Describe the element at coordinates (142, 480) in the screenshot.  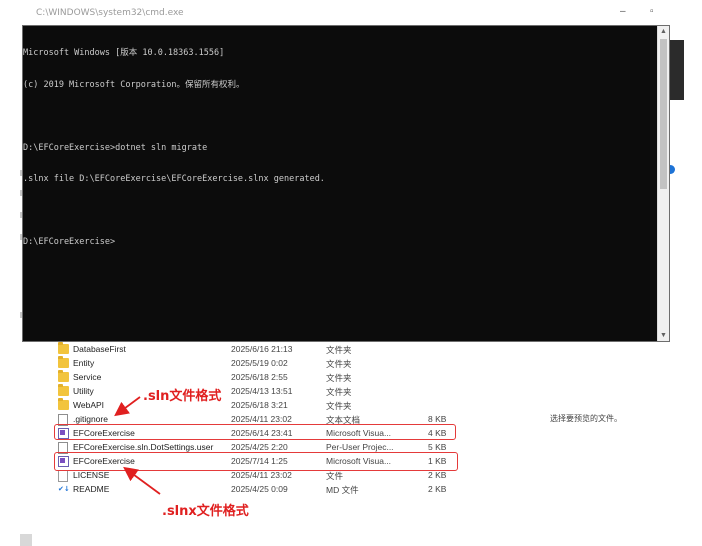
I see `slnx-arrow` at that location.